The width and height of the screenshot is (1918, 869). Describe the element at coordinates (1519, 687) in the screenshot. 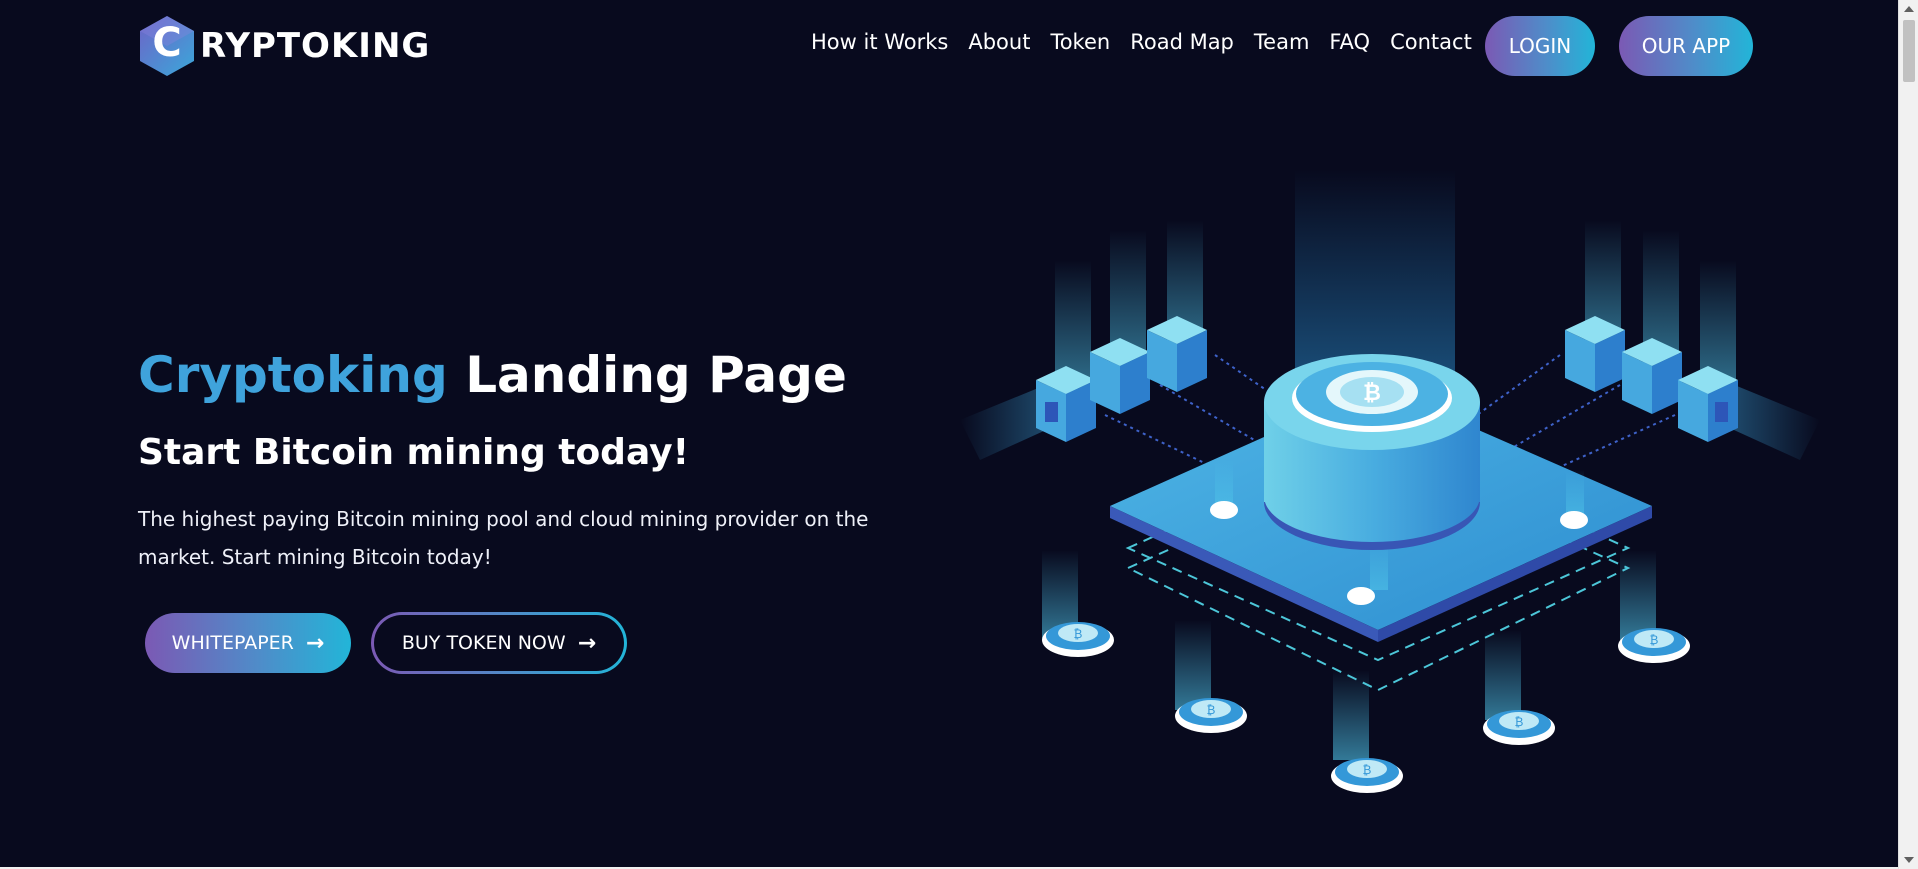

I see `coin-4: ₿` at that location.